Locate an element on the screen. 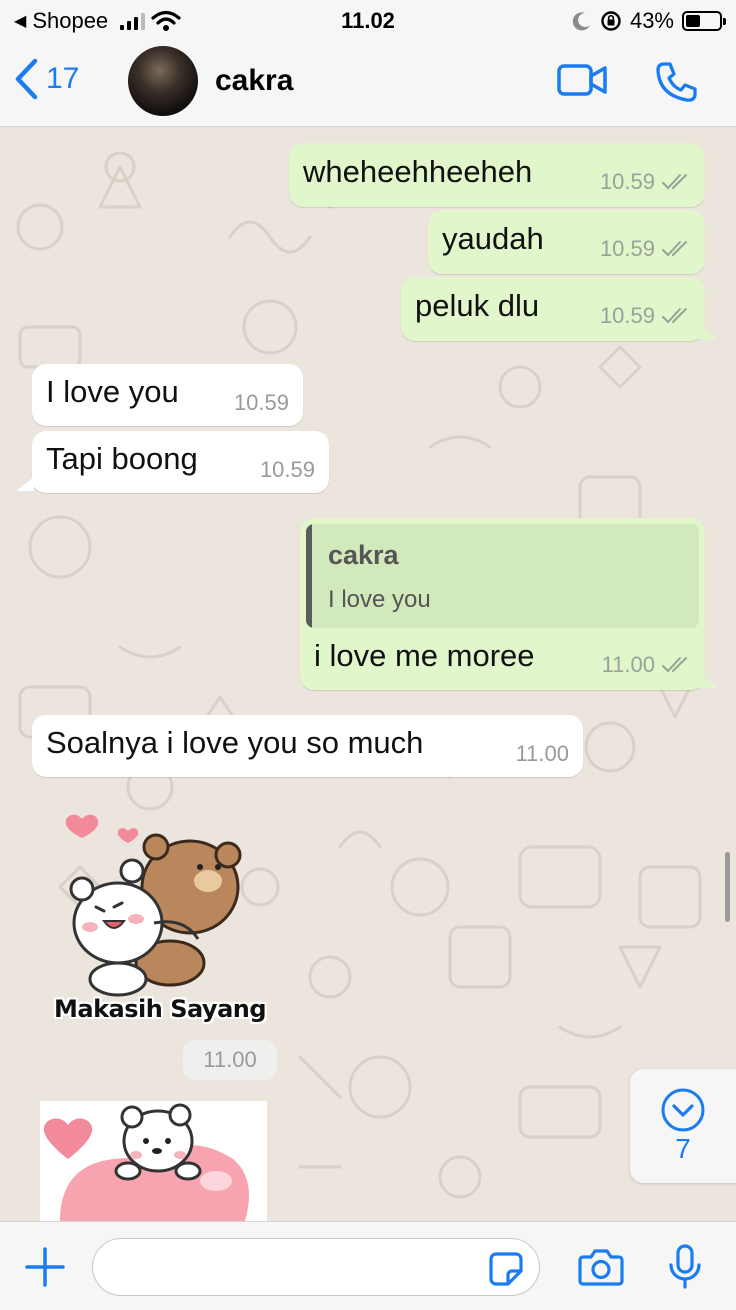  camera-button is located at coordinates (601, 1269).